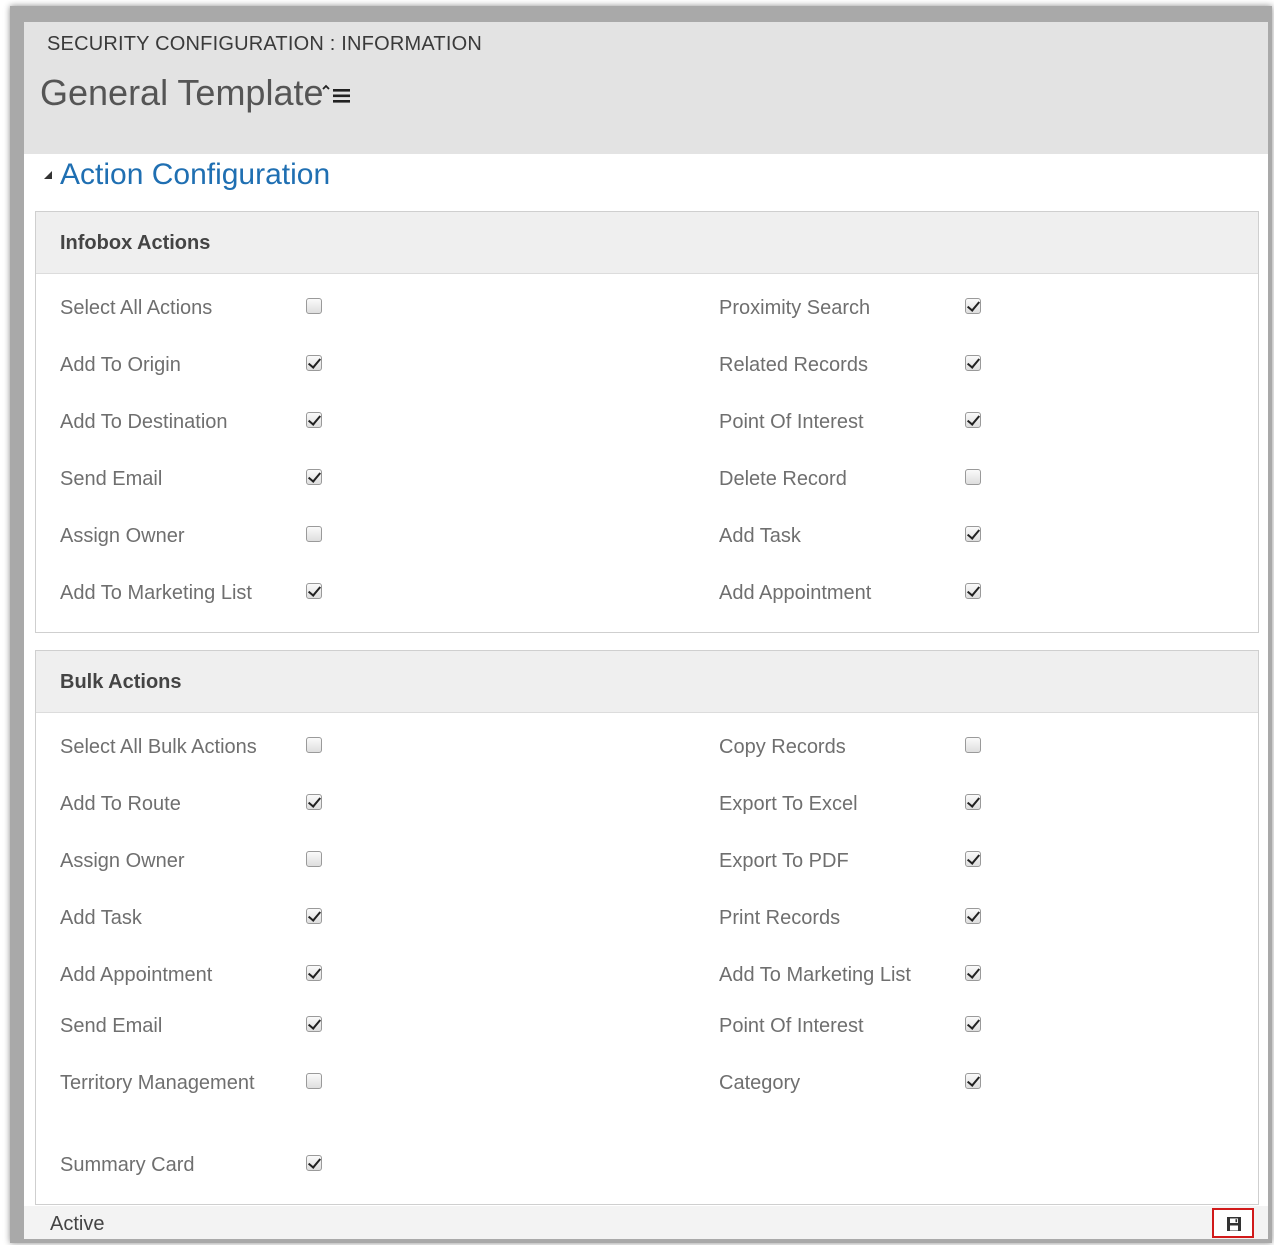  What do you see at coordinates (314, 802) in the screenshot?
I see `checkbox-add-to-route` at bounding box center [314, 802].